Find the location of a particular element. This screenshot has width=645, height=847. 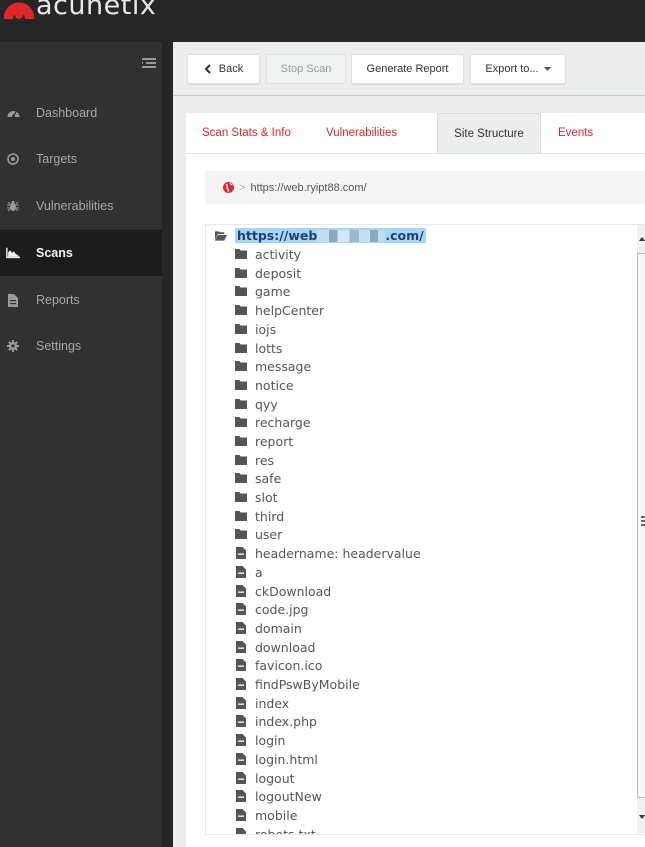

sidebar-item-vulnerabilities: Vulnerabilities is located at coordinates (81, 206).